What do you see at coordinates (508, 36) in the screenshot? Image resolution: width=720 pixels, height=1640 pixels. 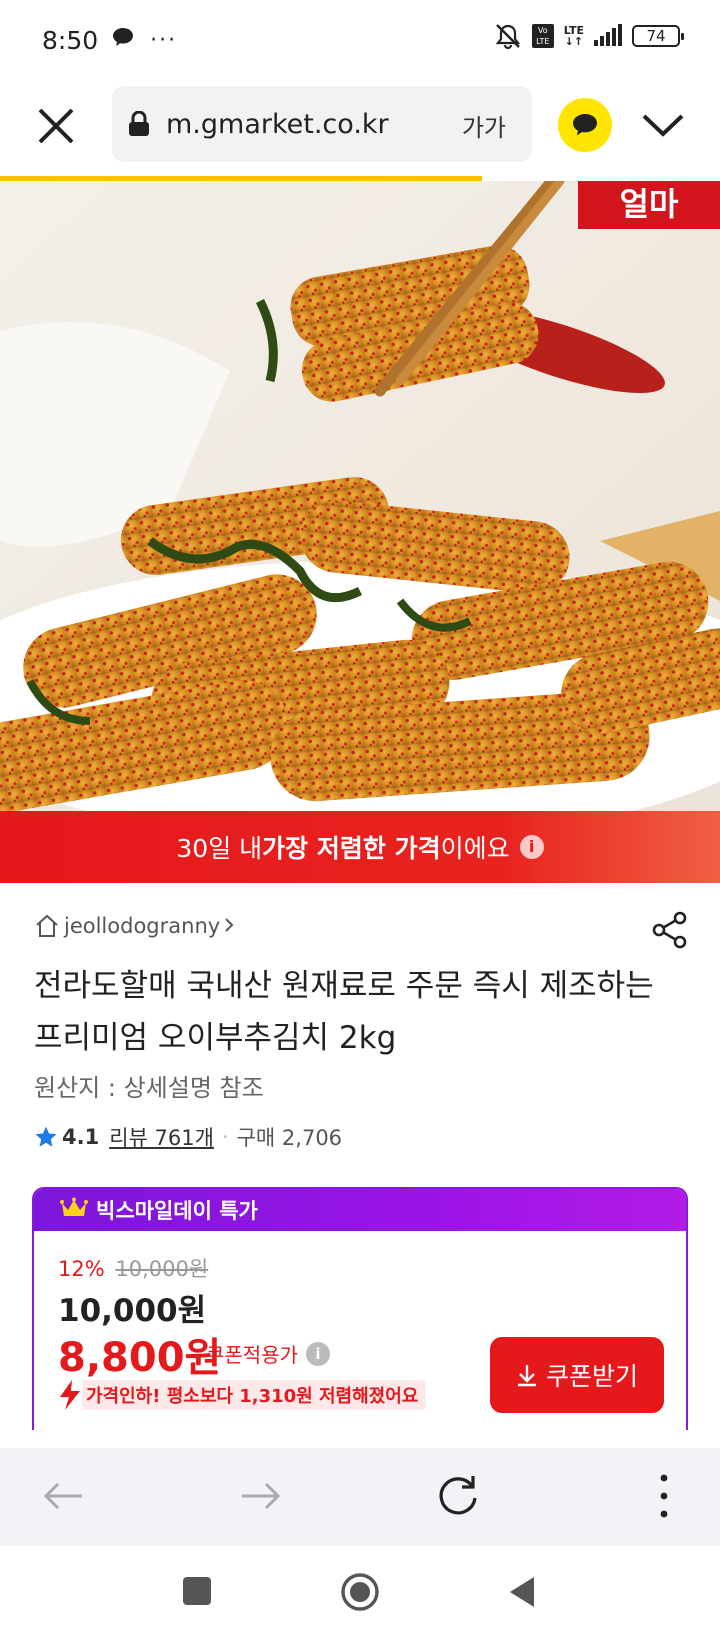 I see `mute-icon` at bounding box center [508, 36].